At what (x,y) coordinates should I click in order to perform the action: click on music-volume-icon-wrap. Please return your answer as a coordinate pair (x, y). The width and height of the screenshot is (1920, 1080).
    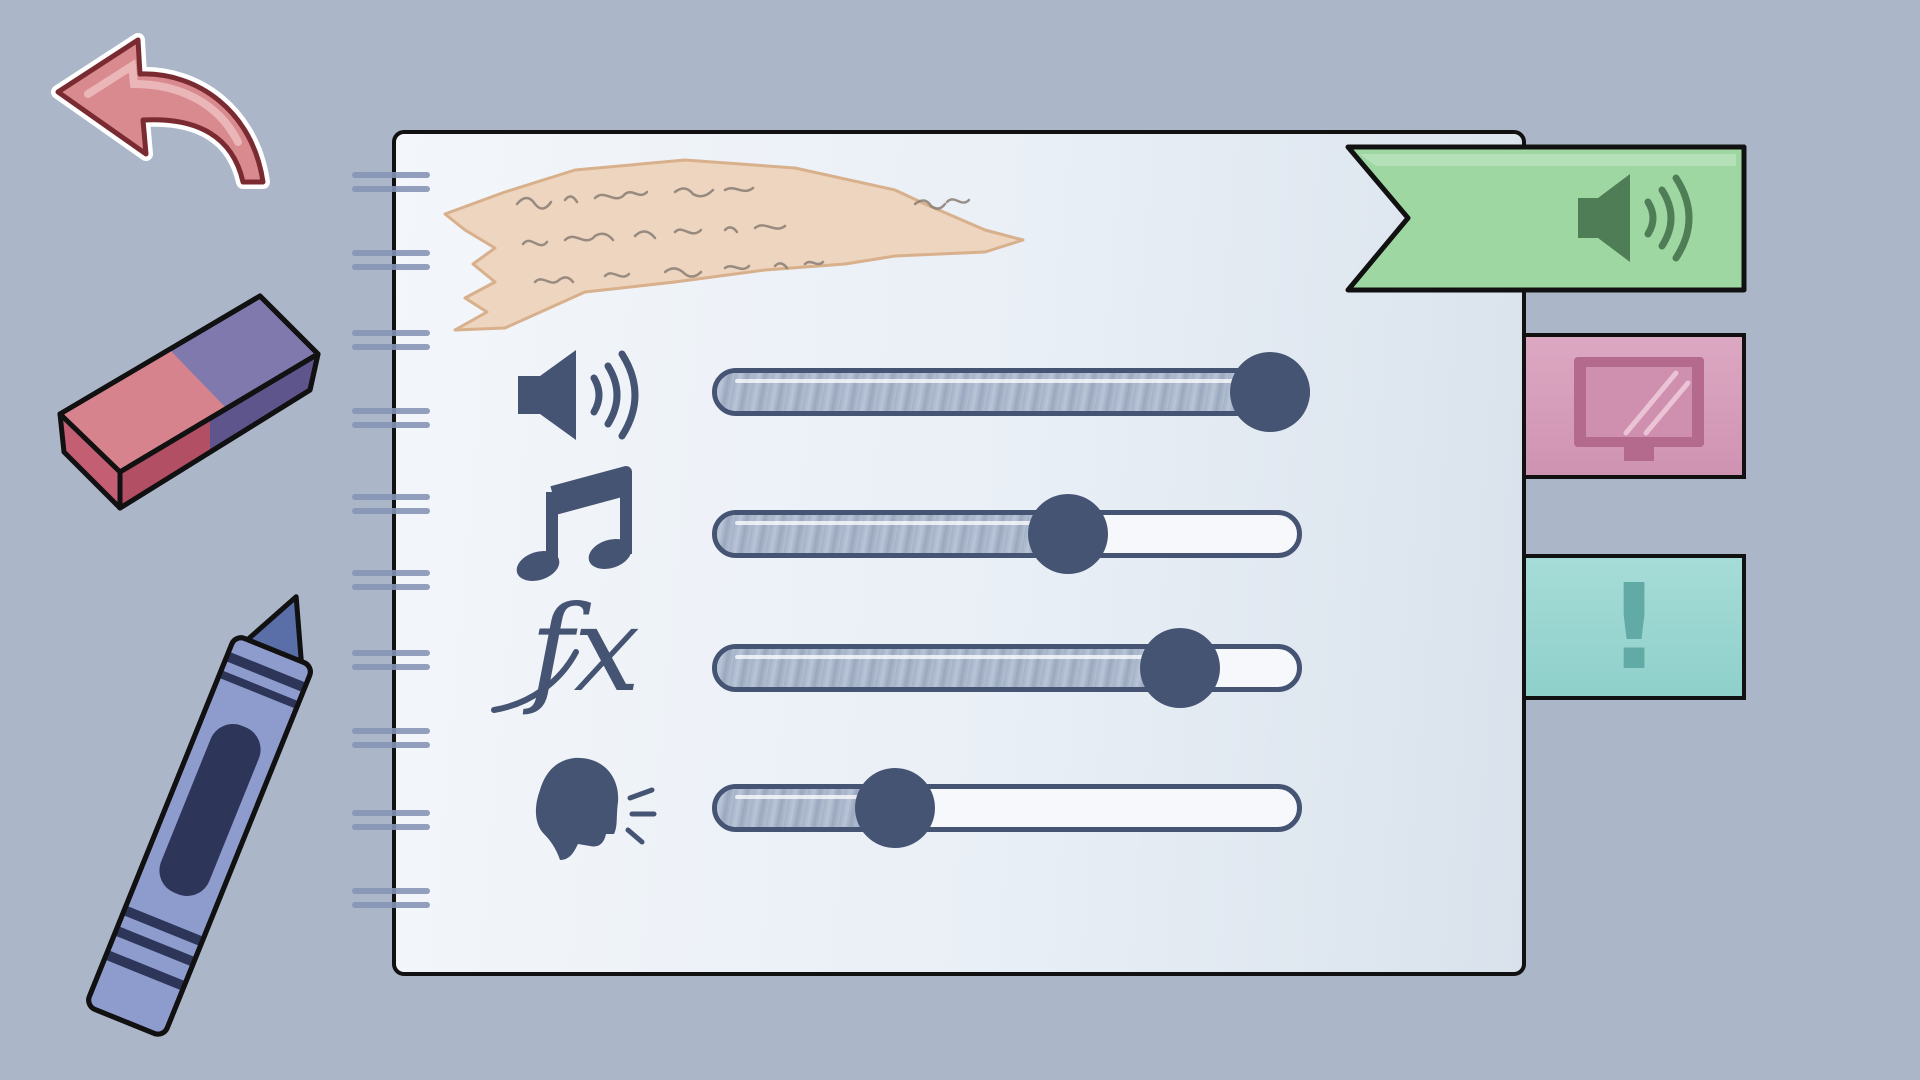
    Looking at the image, I should click on (574, 524).